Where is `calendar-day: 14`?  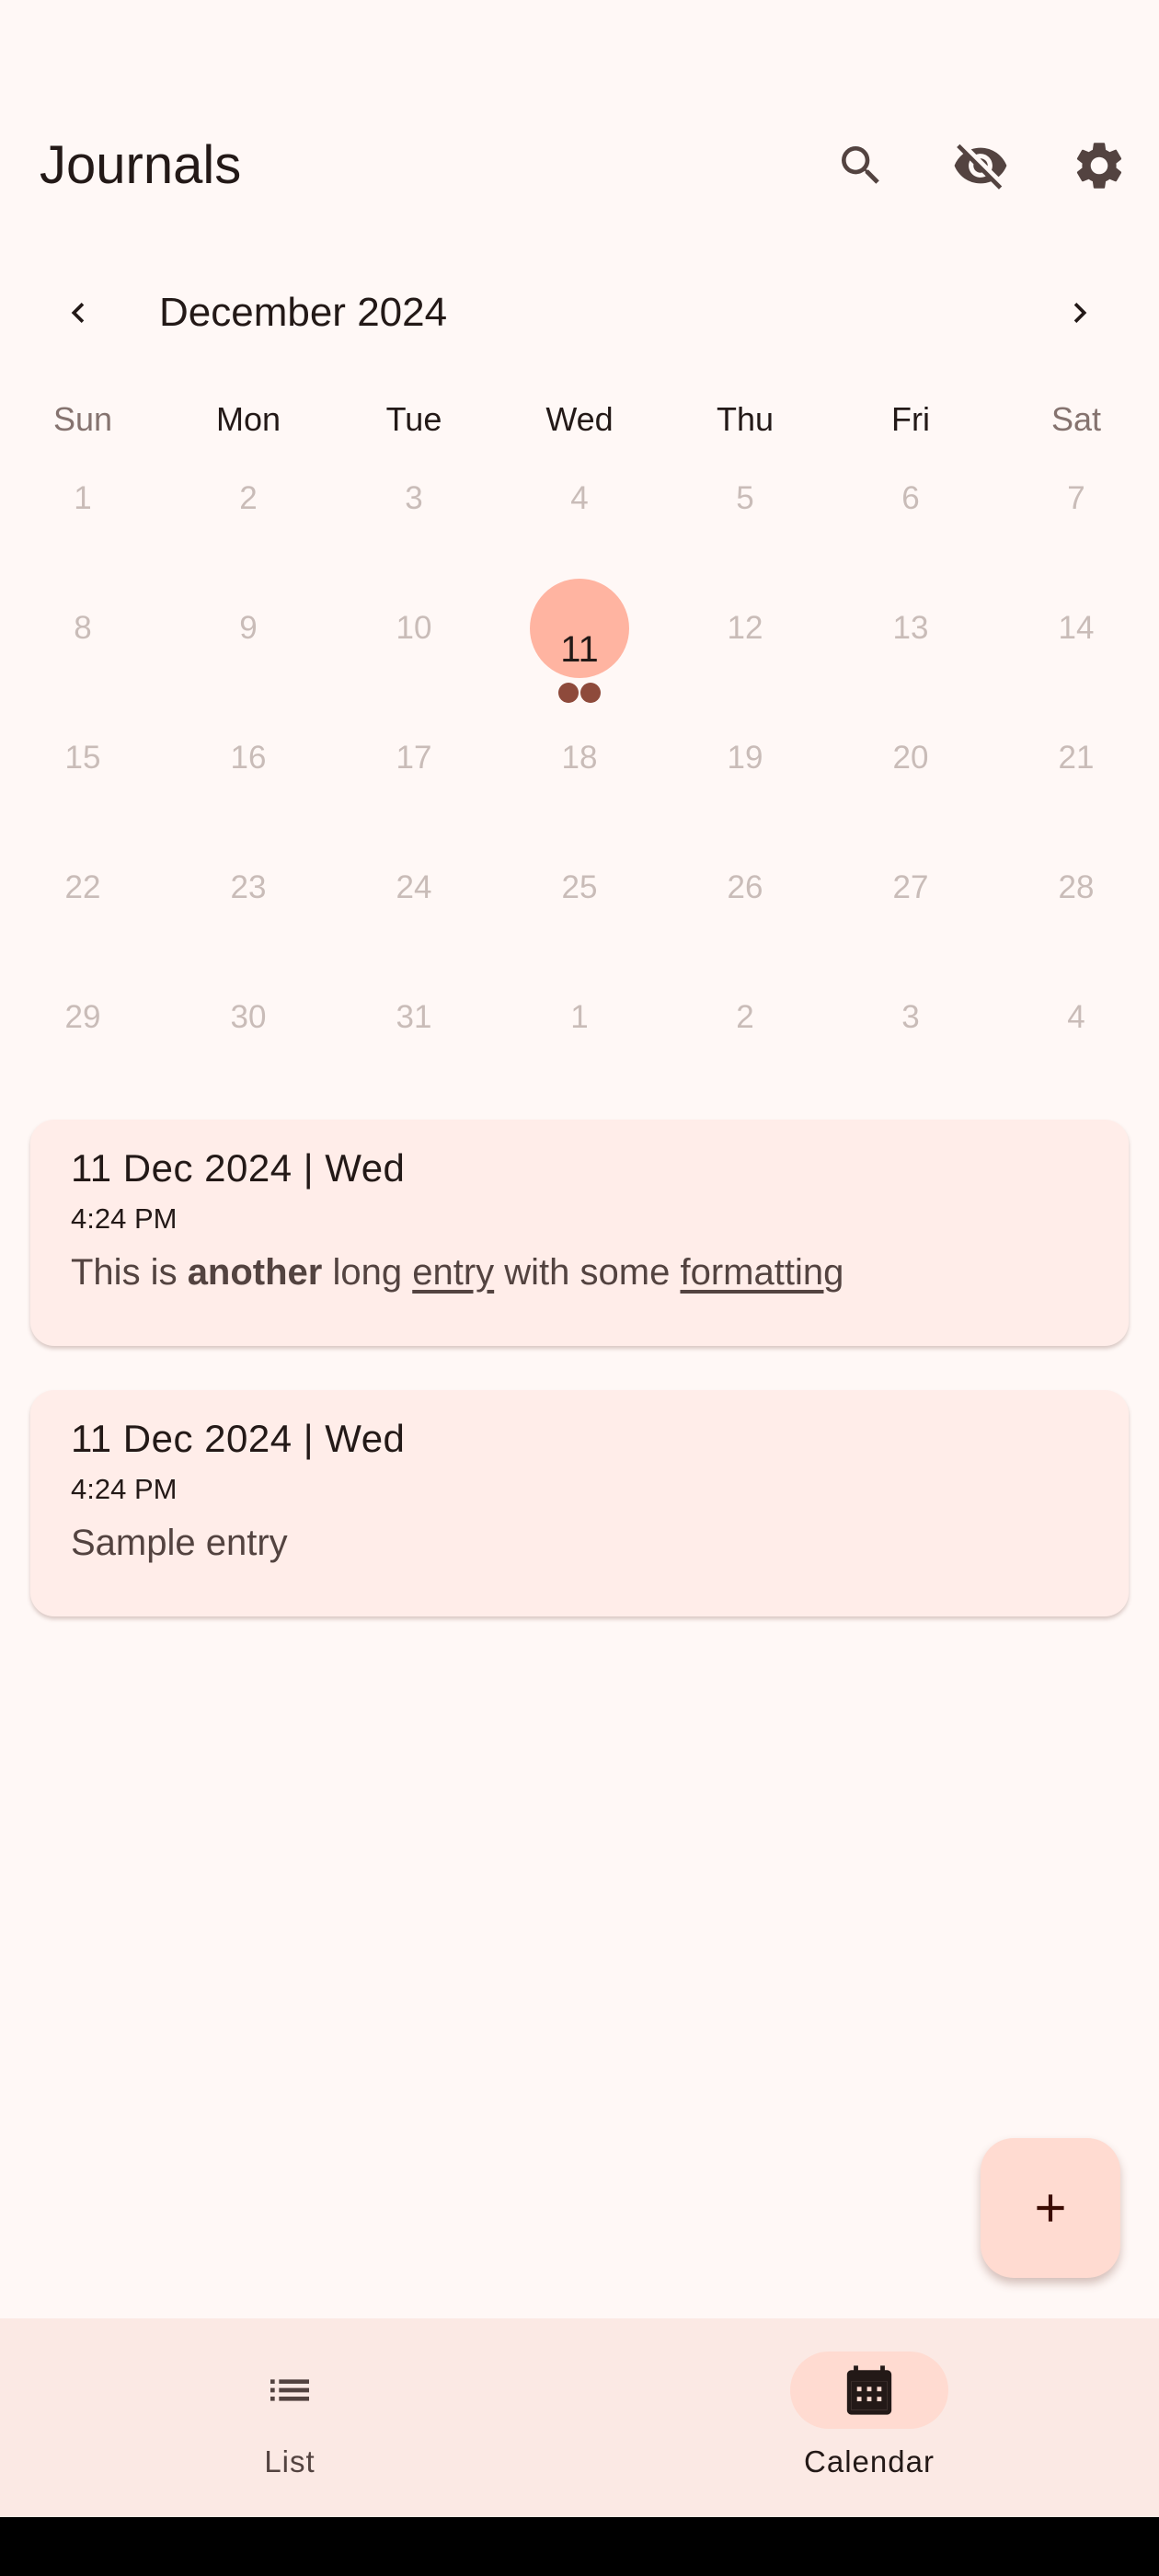
calendar-day: 14 is located at coordinates (1076, 654).